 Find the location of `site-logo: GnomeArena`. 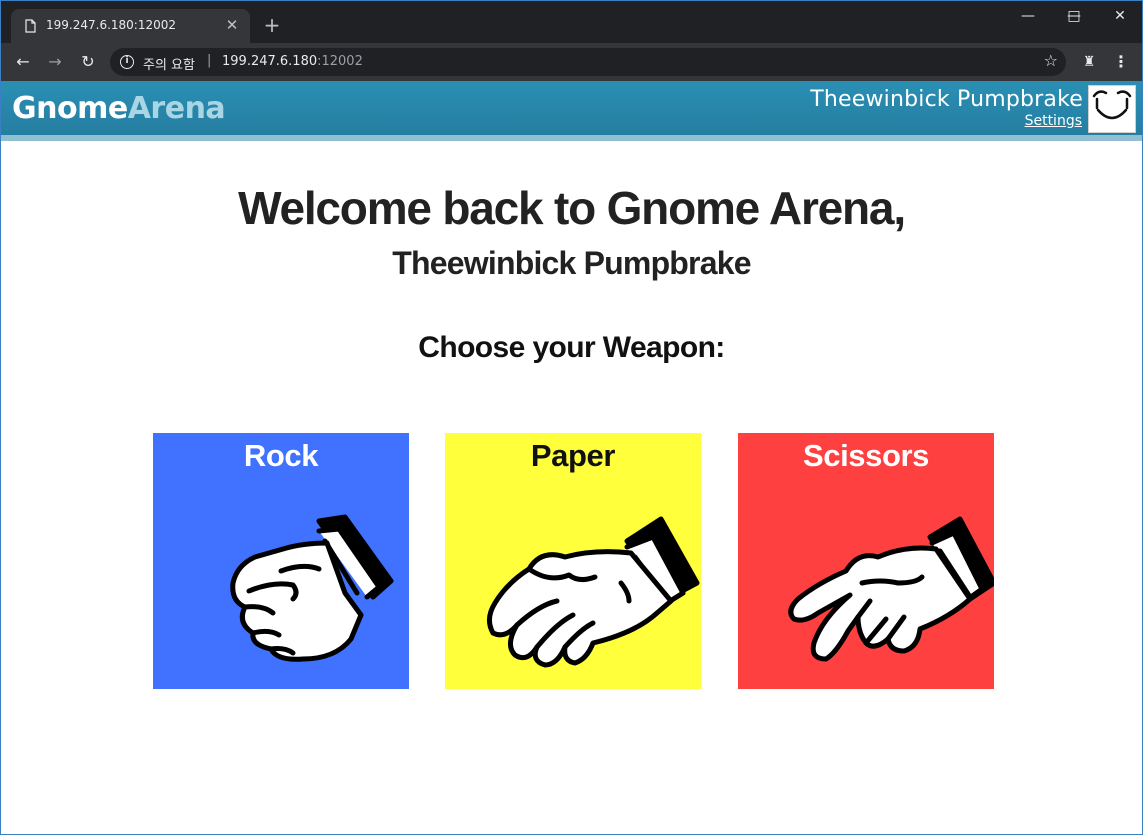

site-logo: GnomeArena is located at coordinates (119, 108).